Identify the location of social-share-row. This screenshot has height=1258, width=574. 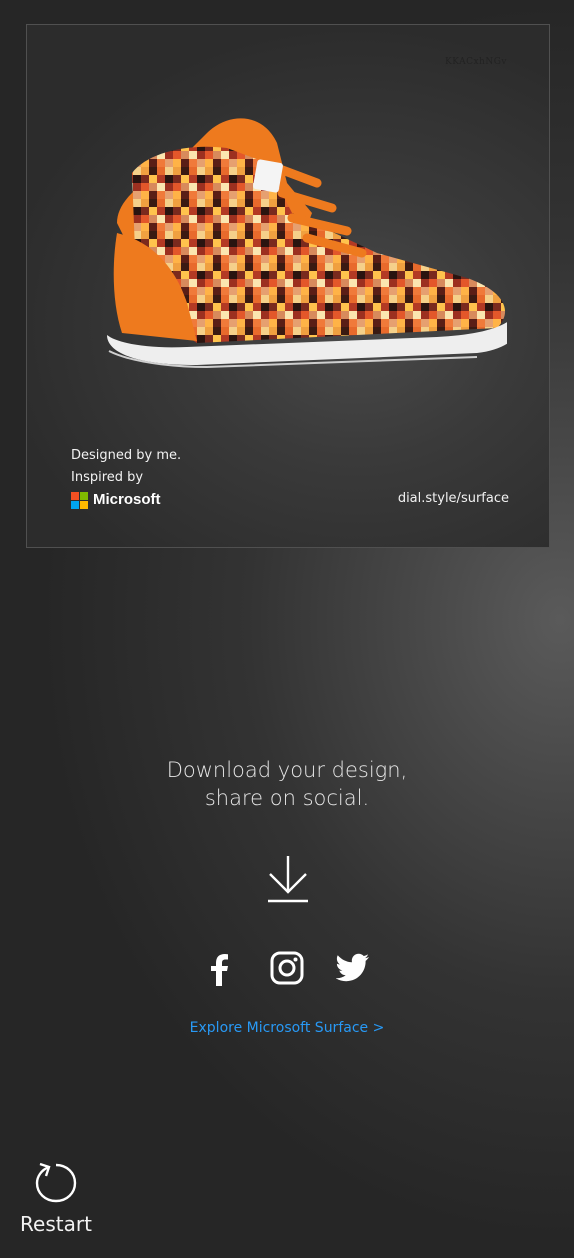
(287, 968).